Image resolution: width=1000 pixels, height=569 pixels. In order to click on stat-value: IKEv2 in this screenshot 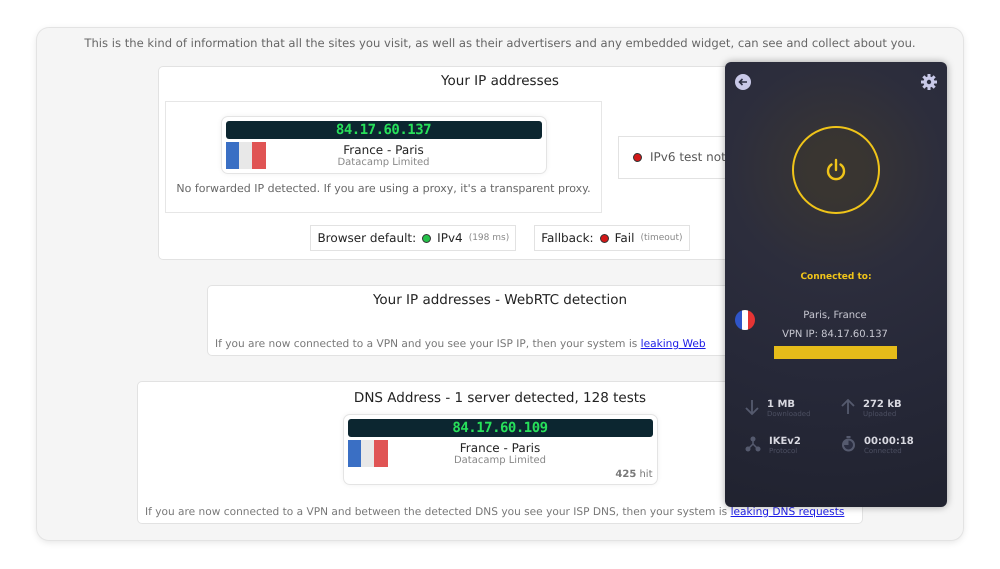, I will do `click(785, 441)`.